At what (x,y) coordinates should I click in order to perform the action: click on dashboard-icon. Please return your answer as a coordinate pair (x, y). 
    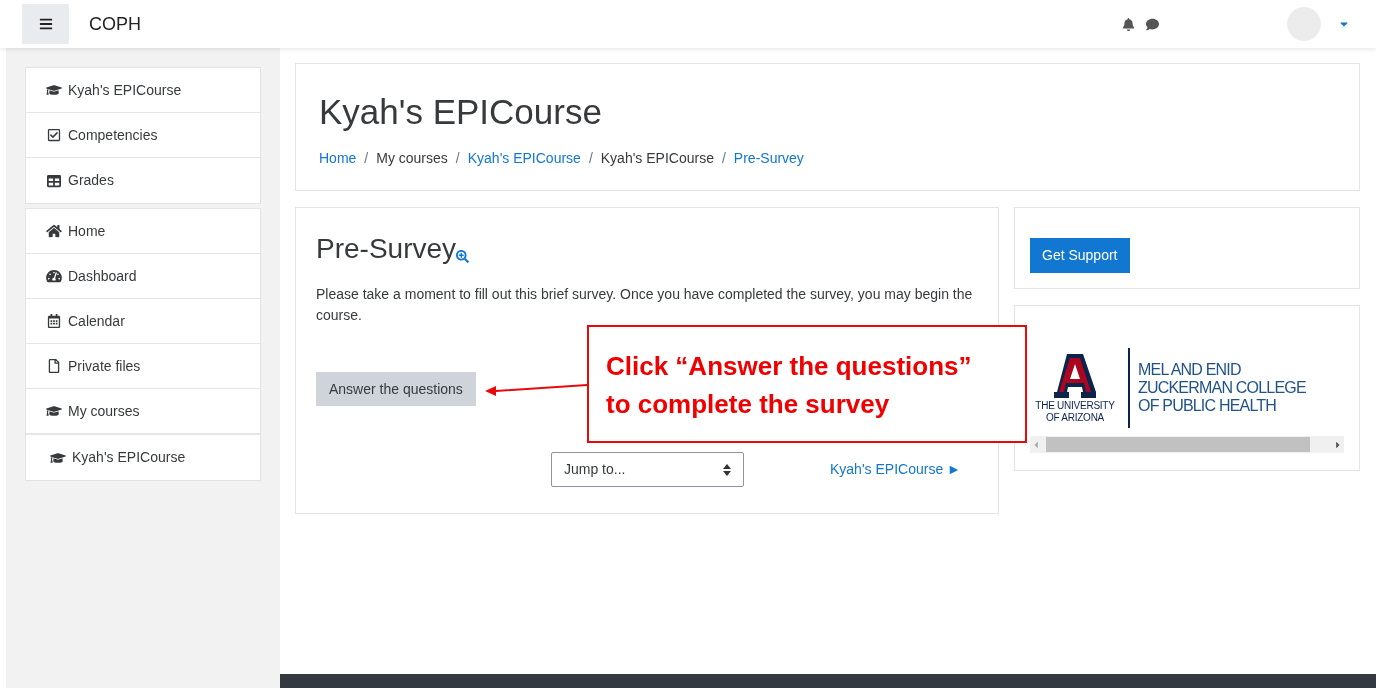
    Looking at the image, I should click on (54, 276).